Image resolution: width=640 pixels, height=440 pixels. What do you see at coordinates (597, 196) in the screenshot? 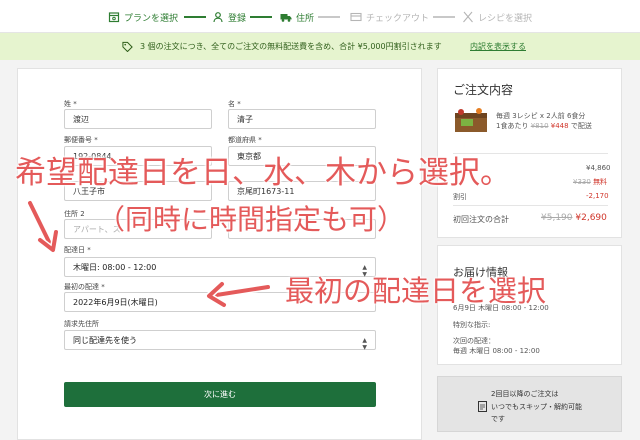
I see `discount-value: -2,170` at bounding box center [597, 196].